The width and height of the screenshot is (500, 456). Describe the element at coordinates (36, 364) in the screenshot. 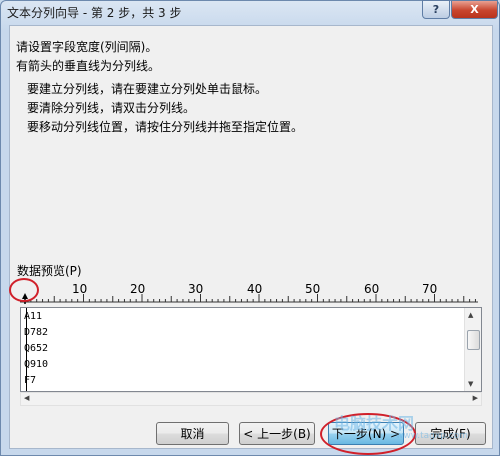

I see `preview-row: Q910` at that location.